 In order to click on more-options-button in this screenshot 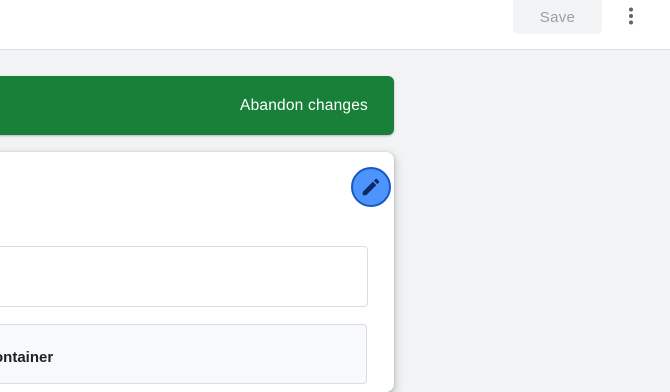, I will do `click(631, 16)`.